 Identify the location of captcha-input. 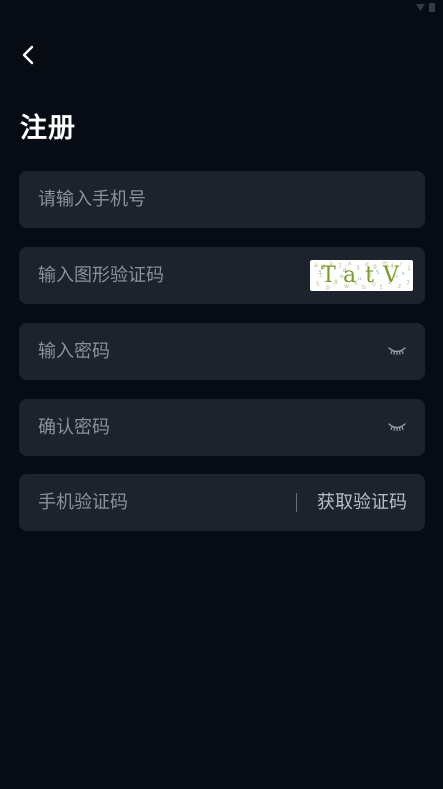
(158, 275).